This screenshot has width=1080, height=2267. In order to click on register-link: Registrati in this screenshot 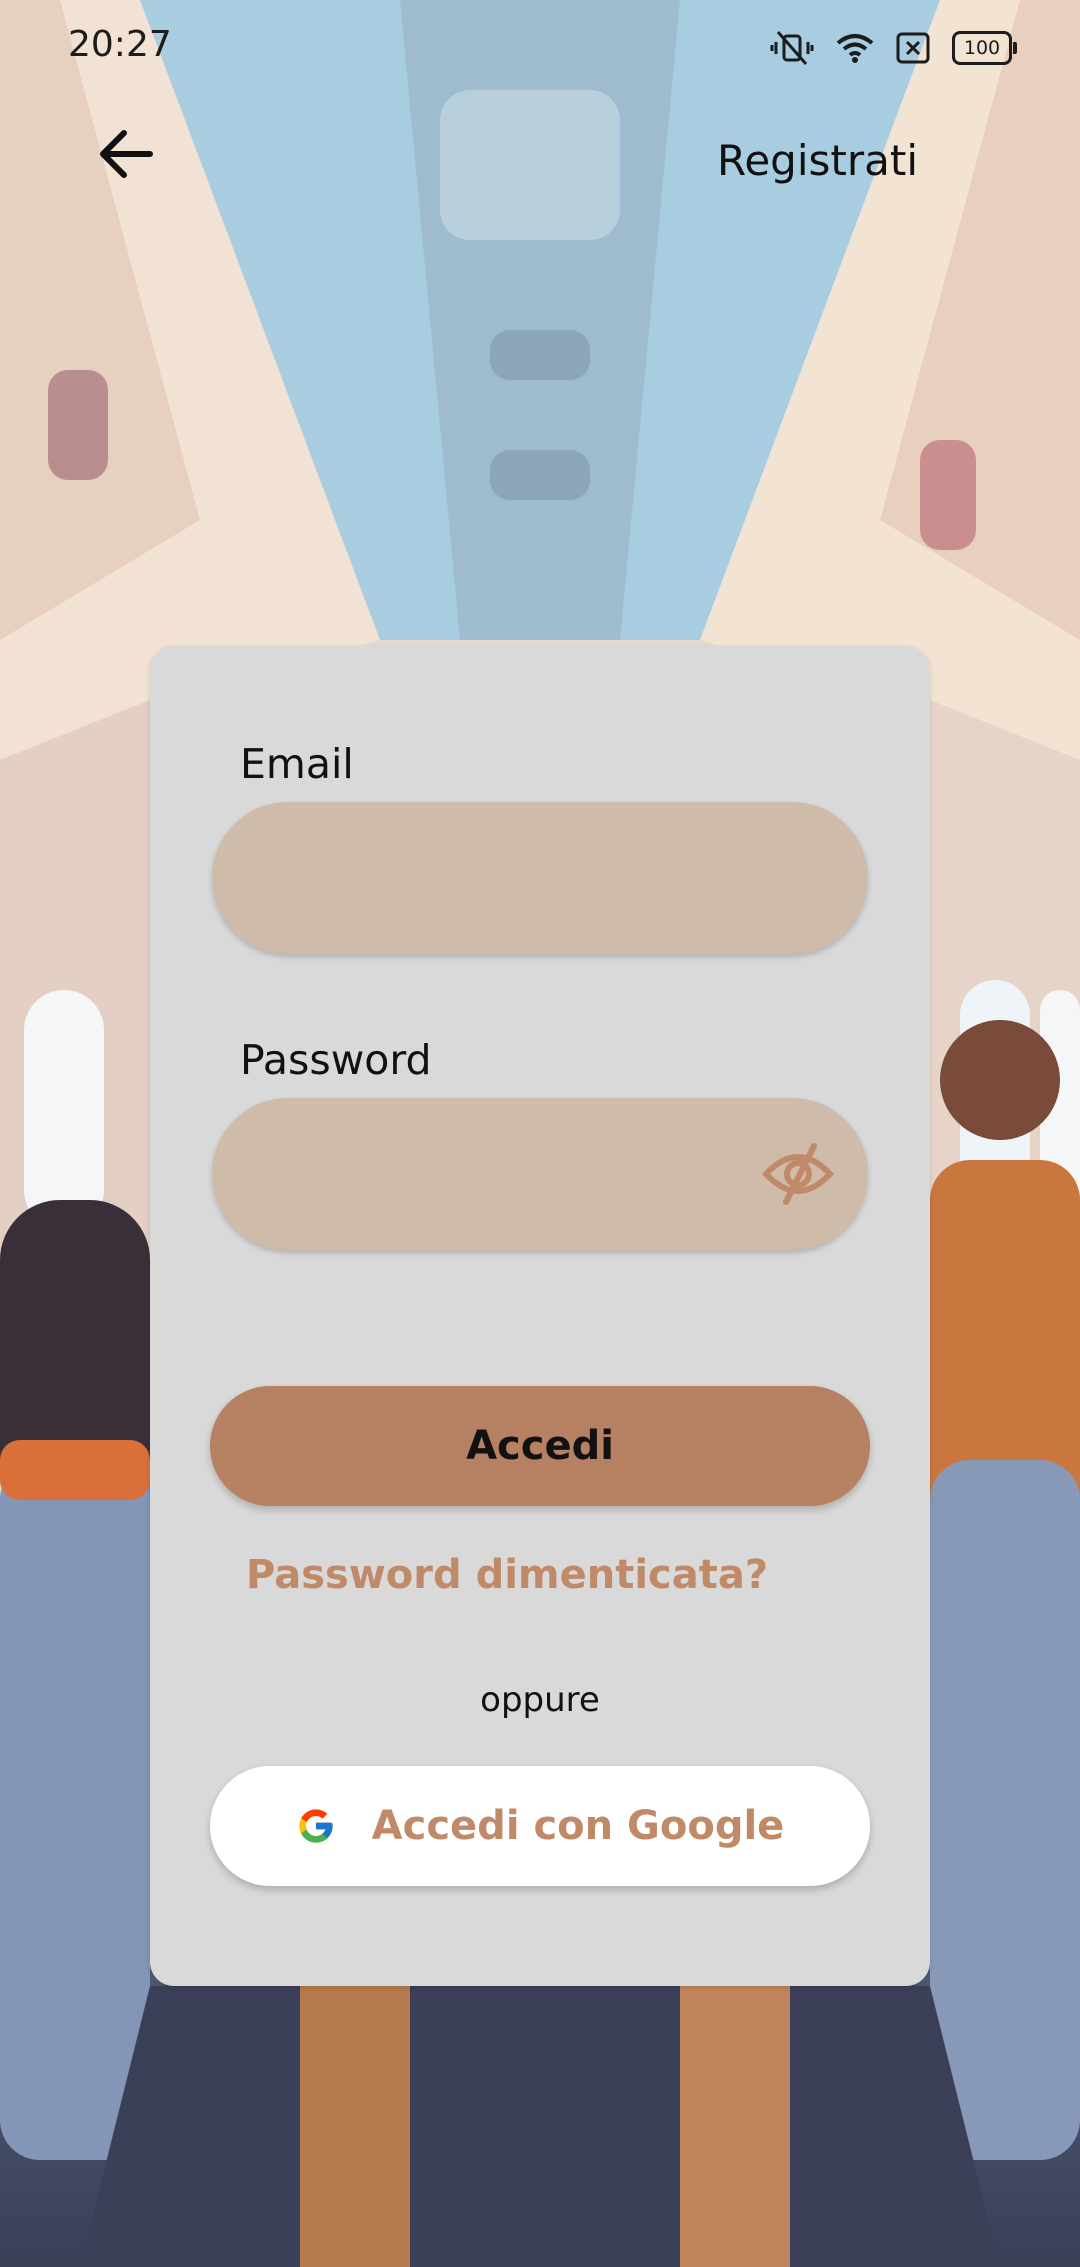, I will do `click(817, 160)`.